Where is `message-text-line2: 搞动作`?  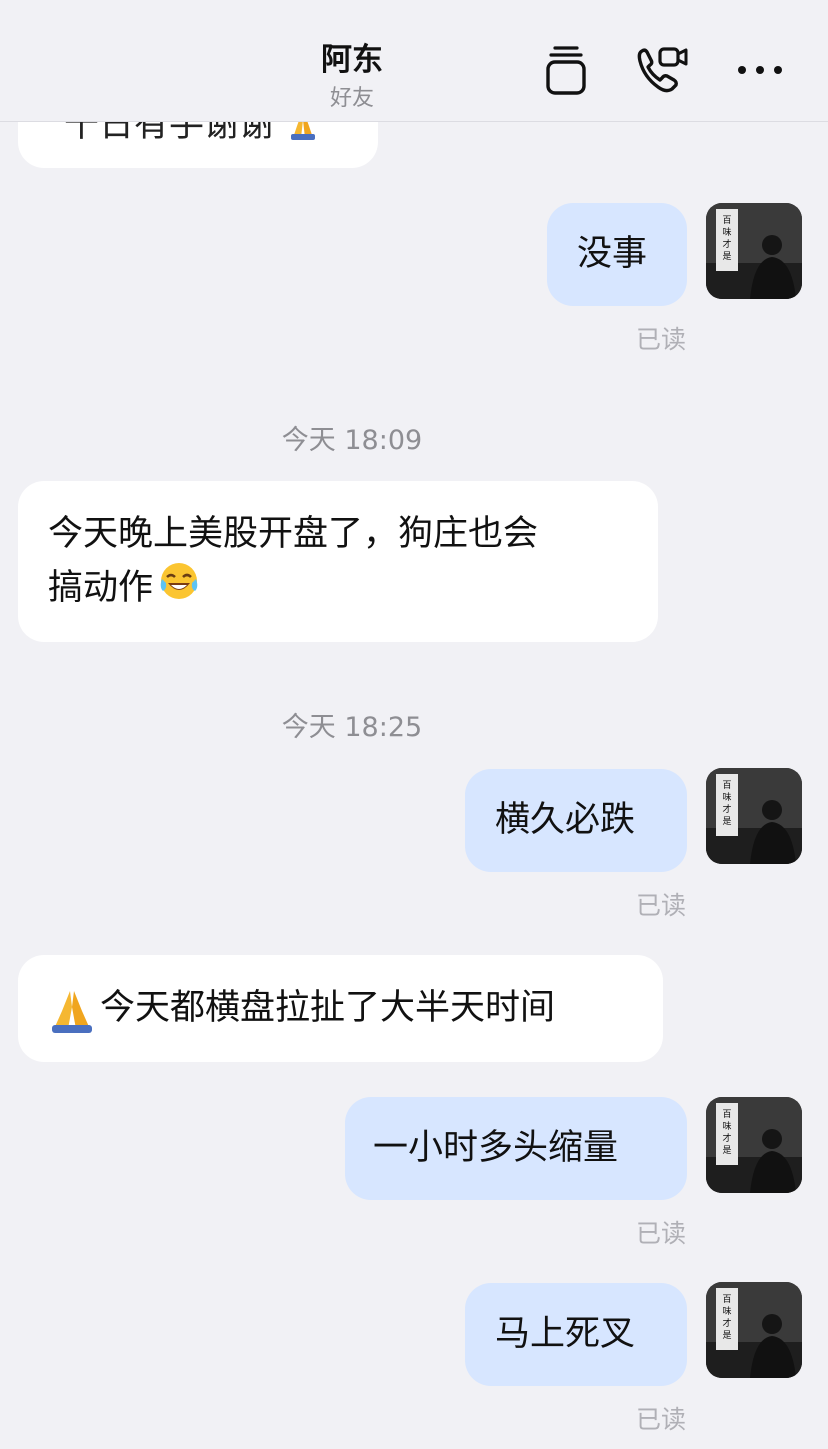 message-text-line2: 搞动作 is located at coordinates (101, 588).